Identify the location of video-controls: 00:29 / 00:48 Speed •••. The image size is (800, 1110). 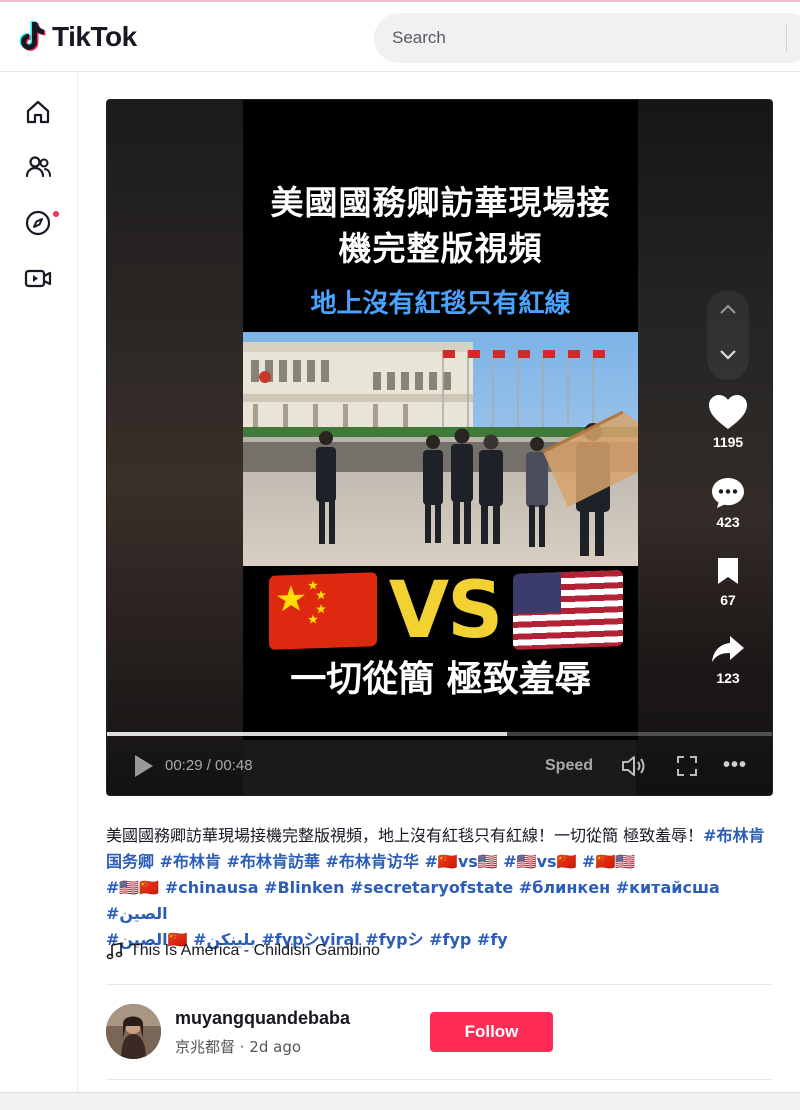
(439, 763).